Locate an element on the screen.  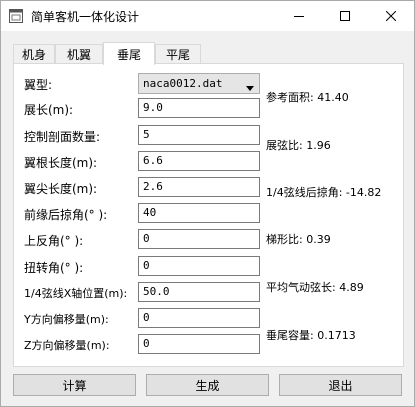
airfoil-label: 翼型: is located at coordinates (38, 85).